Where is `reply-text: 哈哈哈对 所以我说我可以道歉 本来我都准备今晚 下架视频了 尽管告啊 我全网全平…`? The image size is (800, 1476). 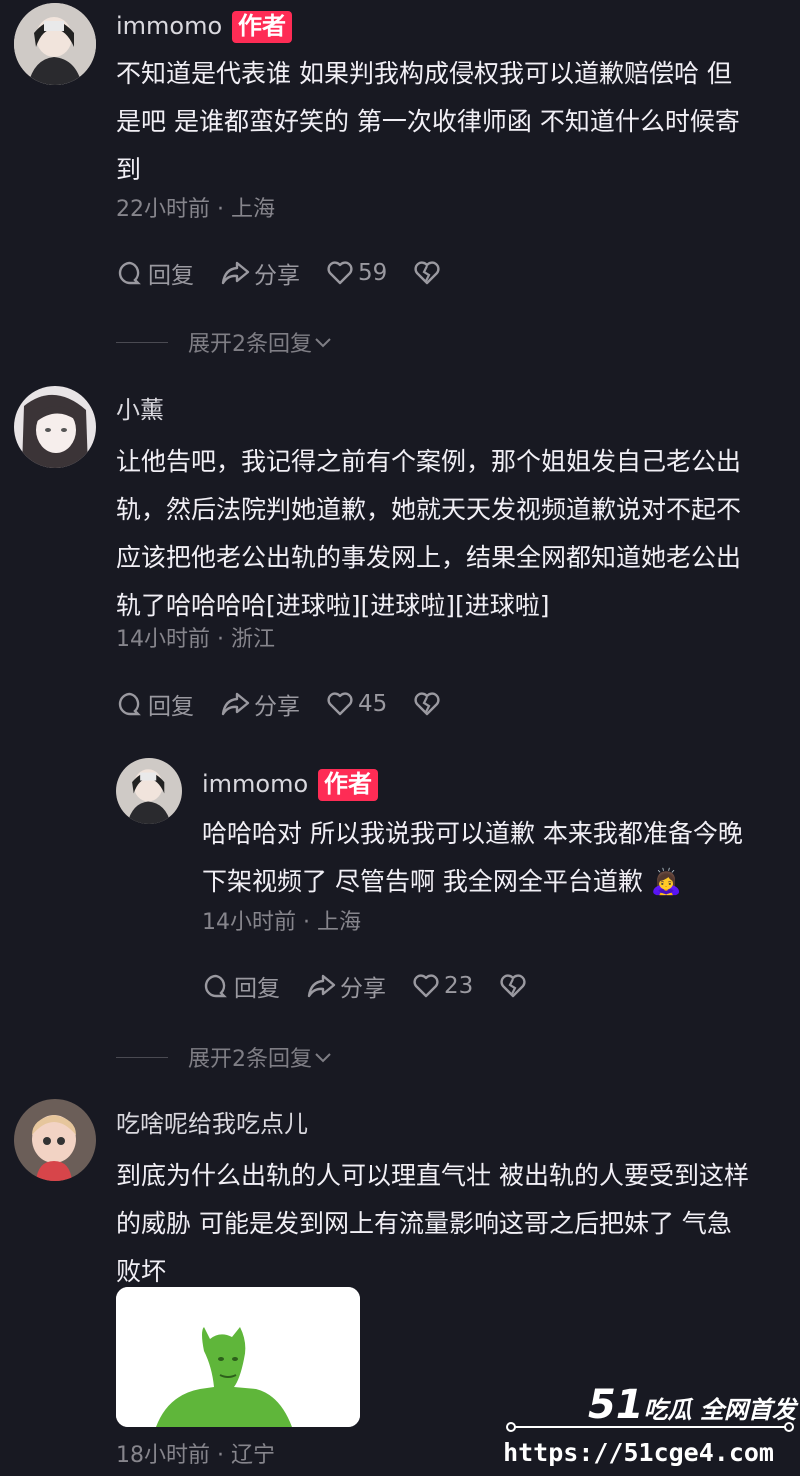 reply-text: 哈哈哈对 所以我说我可以道歉 本来我都准备今晚 下架视频了 尽管告啊 我全网全平… is located at coordinates (472, 858).